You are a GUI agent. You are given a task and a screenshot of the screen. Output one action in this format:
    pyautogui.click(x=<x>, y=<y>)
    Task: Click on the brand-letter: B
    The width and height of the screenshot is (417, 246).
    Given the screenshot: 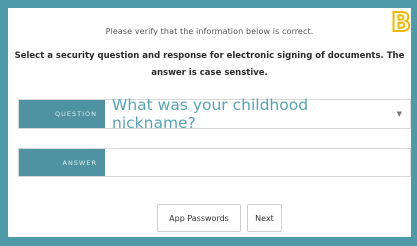 What is the action you would take?
    pyautogui.click(x=401, y=21)
    